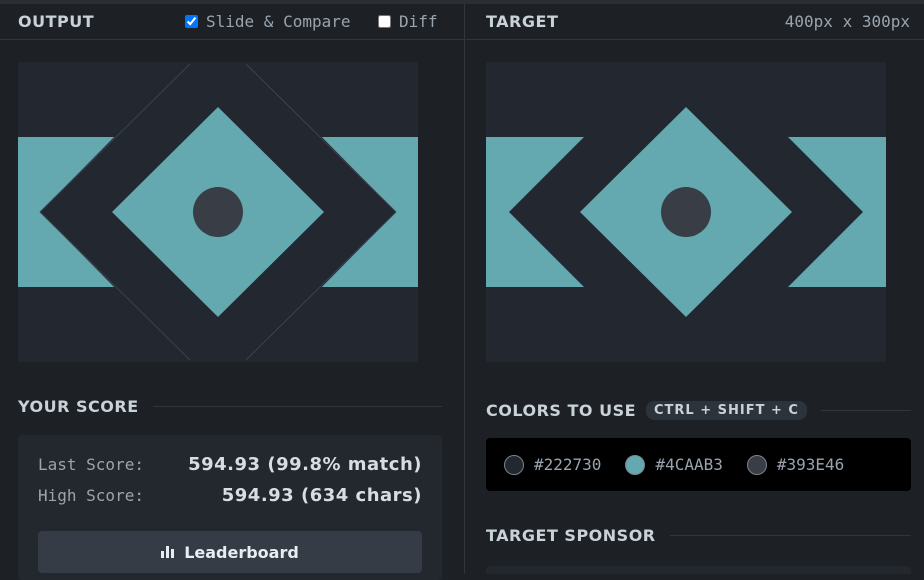 Image resolution: width=924 pixels, height=580 pixels. What do you see at coordinates (168, 552) in the screenshot?
I see `bar-chart-icon` at bounding box center [168, 552].